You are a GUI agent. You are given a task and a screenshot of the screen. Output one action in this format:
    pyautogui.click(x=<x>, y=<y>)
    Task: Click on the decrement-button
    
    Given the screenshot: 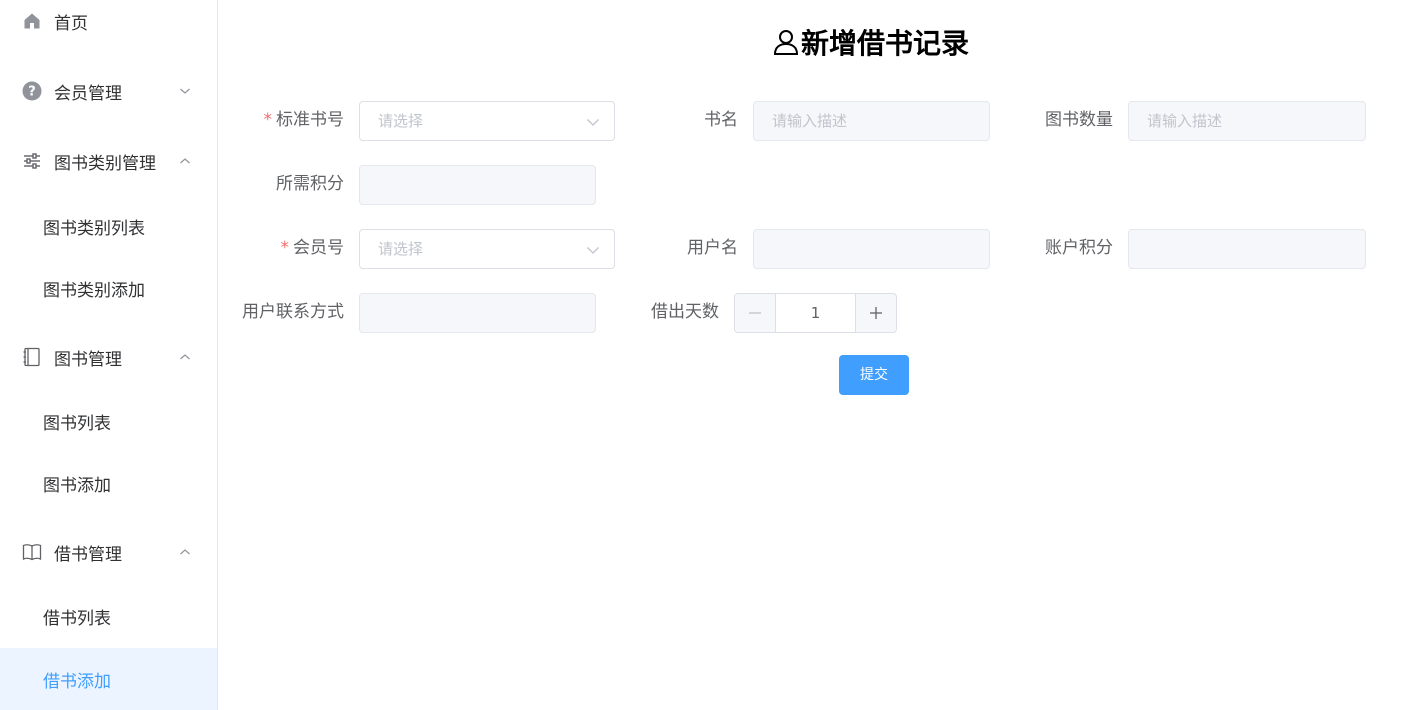 What is the action you would take?
    pyautogui.click(x=755, y=313)
    